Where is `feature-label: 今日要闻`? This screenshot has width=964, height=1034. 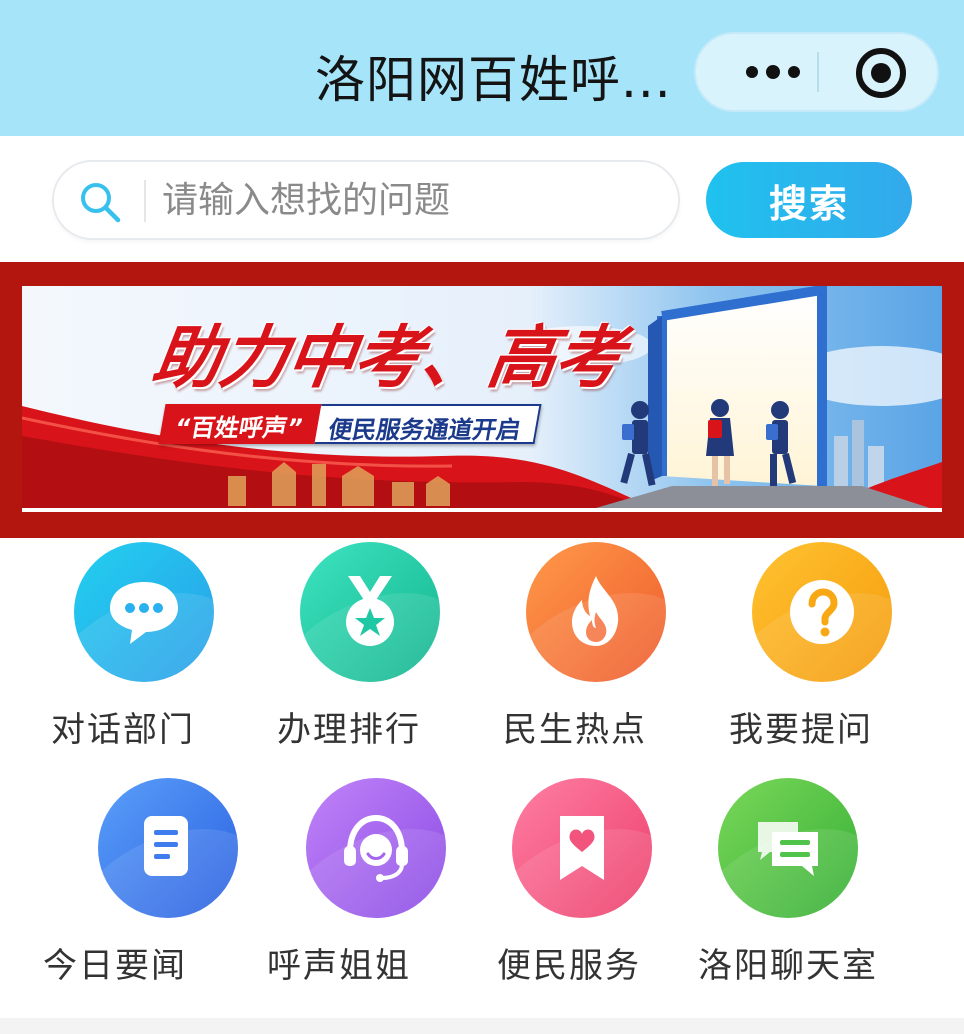
feature-label: 今日要闻 is located at coordinates (115, 966).